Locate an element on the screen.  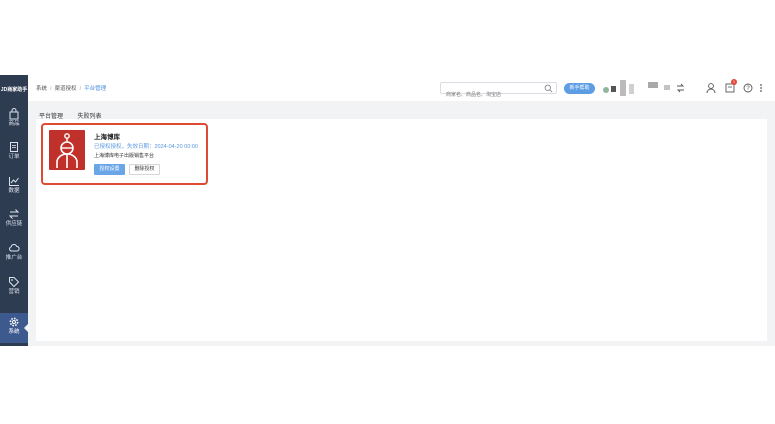
user-icon is located at coordinates (711, 88).